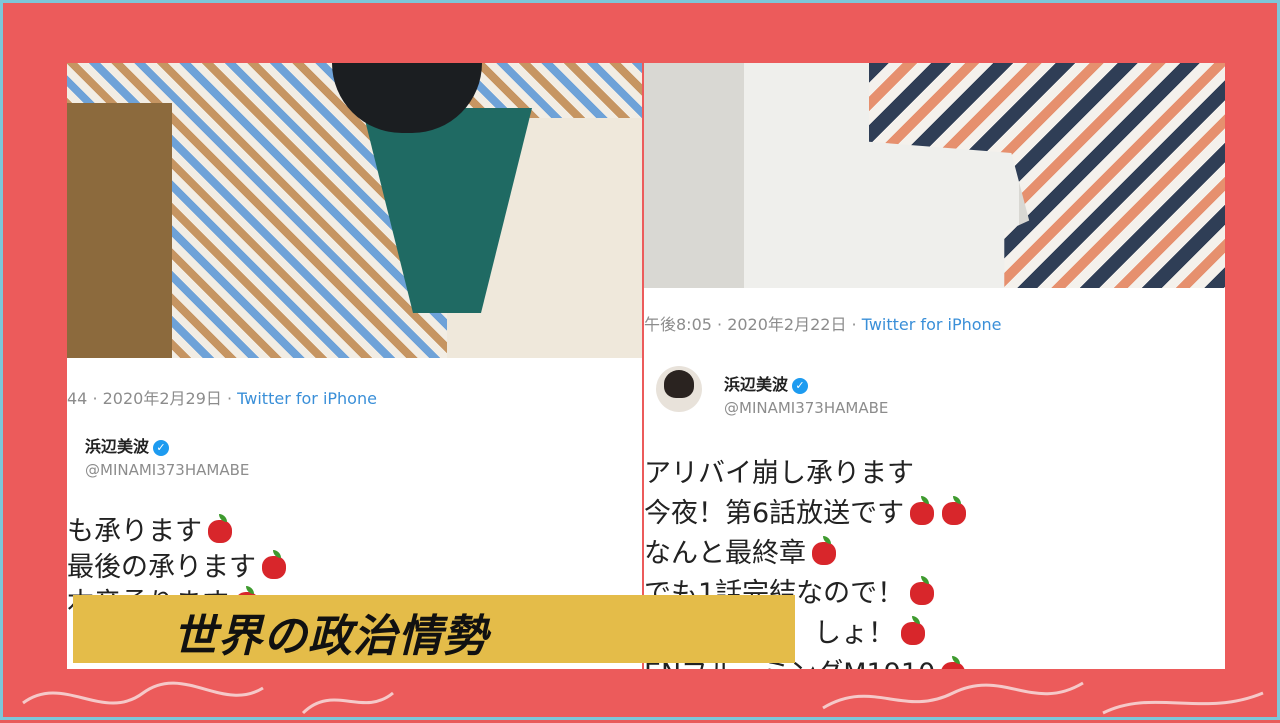 The height and width of the screenshot is (723, 1280). Describe the element at coordinates (779, 473) in the screenshot. I see `tweet-text-line: アリバイ崩し承ります` at that location.